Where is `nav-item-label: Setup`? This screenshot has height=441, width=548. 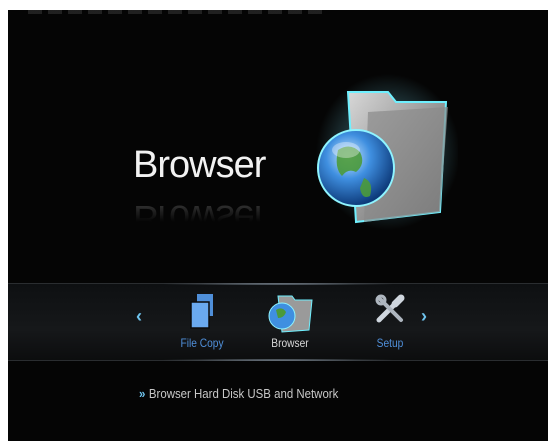
nav-item-label: Setup is located at coordinates (390, 343).